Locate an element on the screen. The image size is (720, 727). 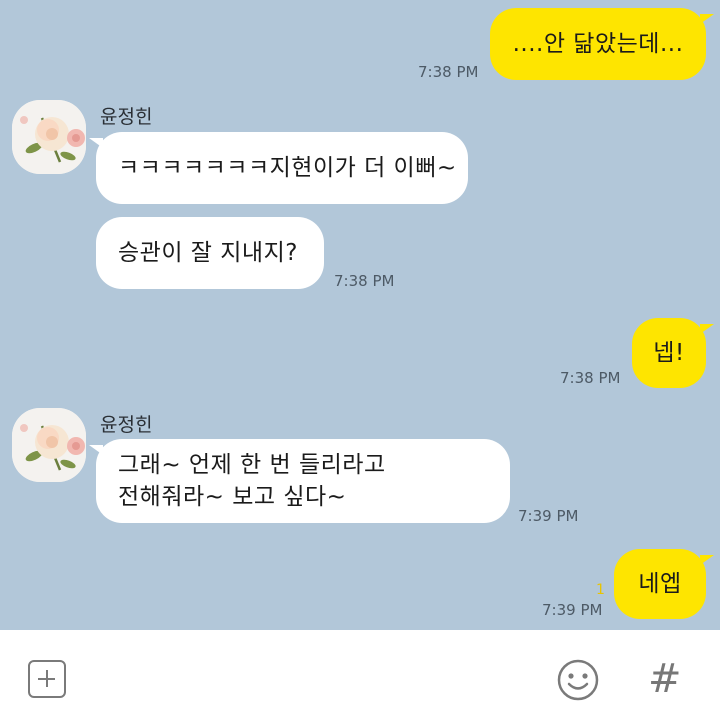
message-text: 네엡 is located at coordinates (660, 584).